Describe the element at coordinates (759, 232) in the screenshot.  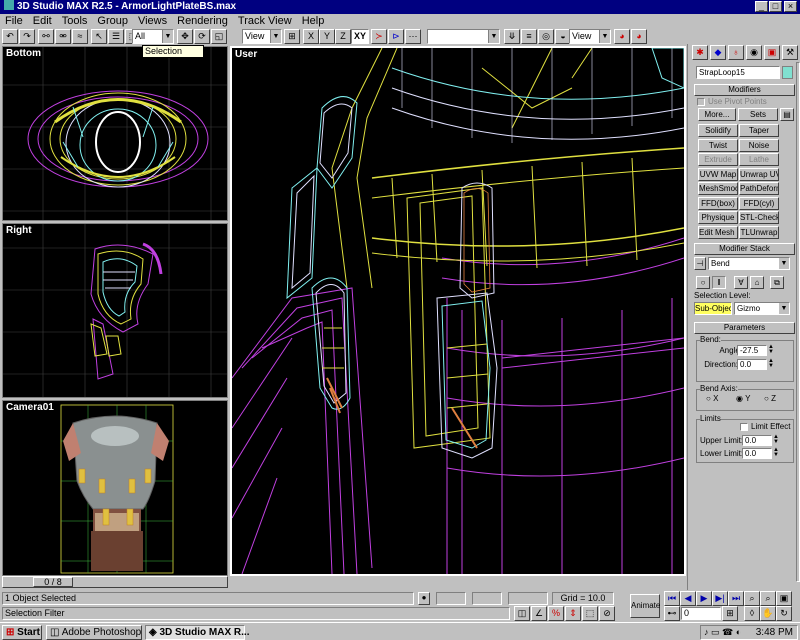
I see `modifier-button-tlunwrap: TLUnwrap` at that location.